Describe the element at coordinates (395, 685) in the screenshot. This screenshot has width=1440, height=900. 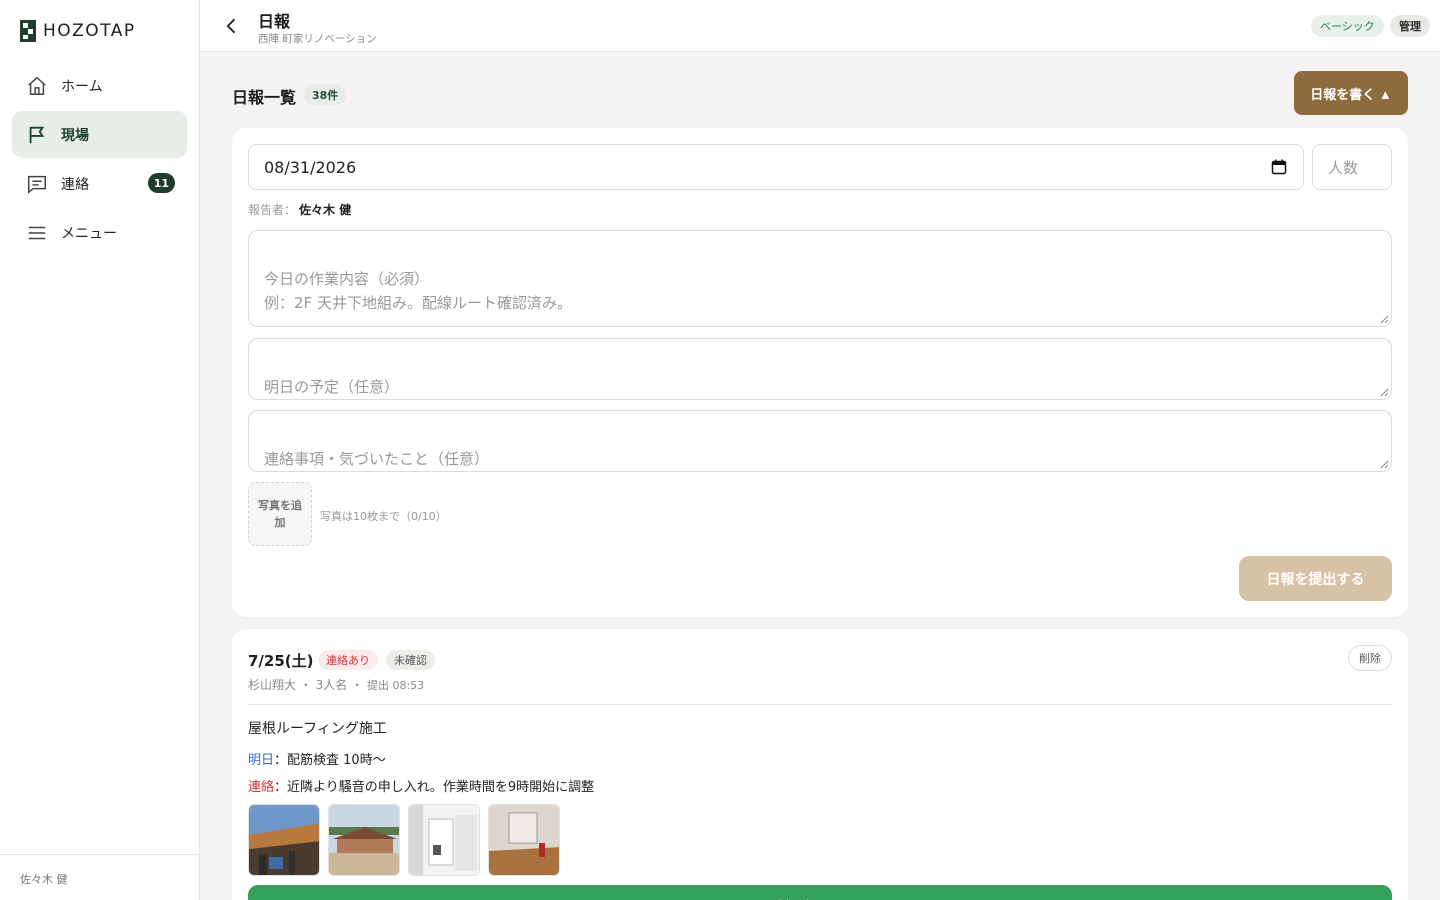
I see `report-submitted-time: 提出 08:53` at that location.